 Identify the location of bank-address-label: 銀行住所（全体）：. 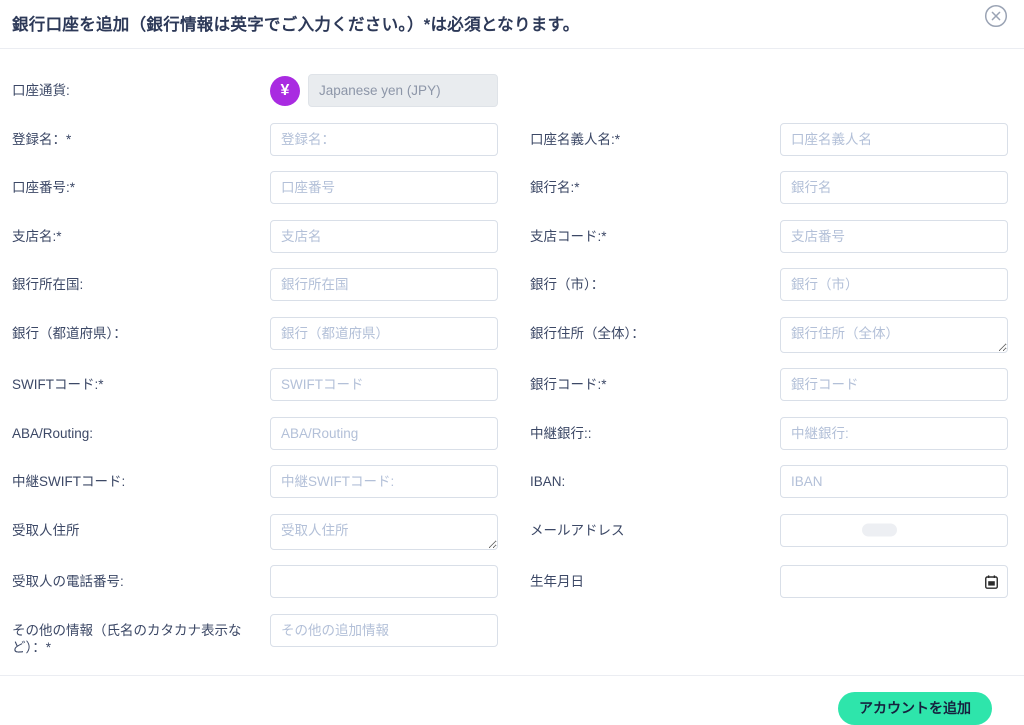
(587, 333).